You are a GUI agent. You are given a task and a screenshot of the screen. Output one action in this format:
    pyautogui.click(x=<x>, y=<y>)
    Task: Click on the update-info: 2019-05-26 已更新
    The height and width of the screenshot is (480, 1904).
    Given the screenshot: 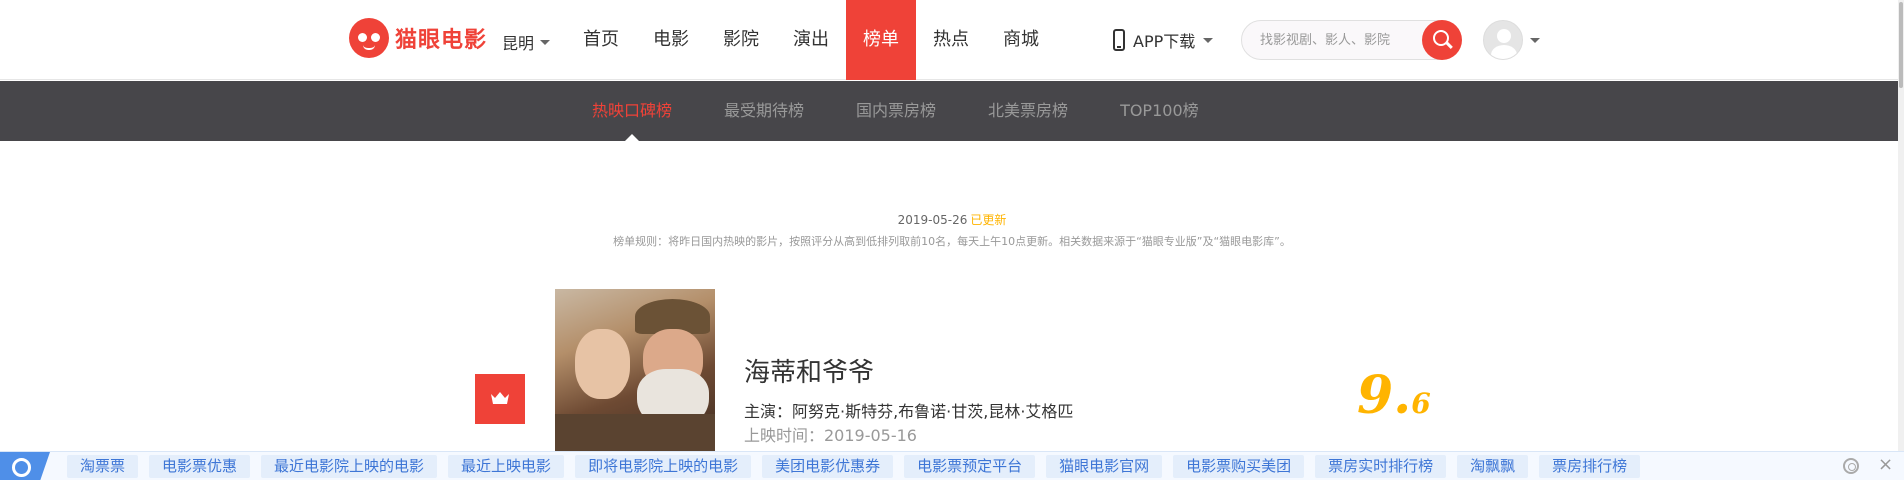 What is the action you would take?
    pyautogui.click(x=952, y=219)
    